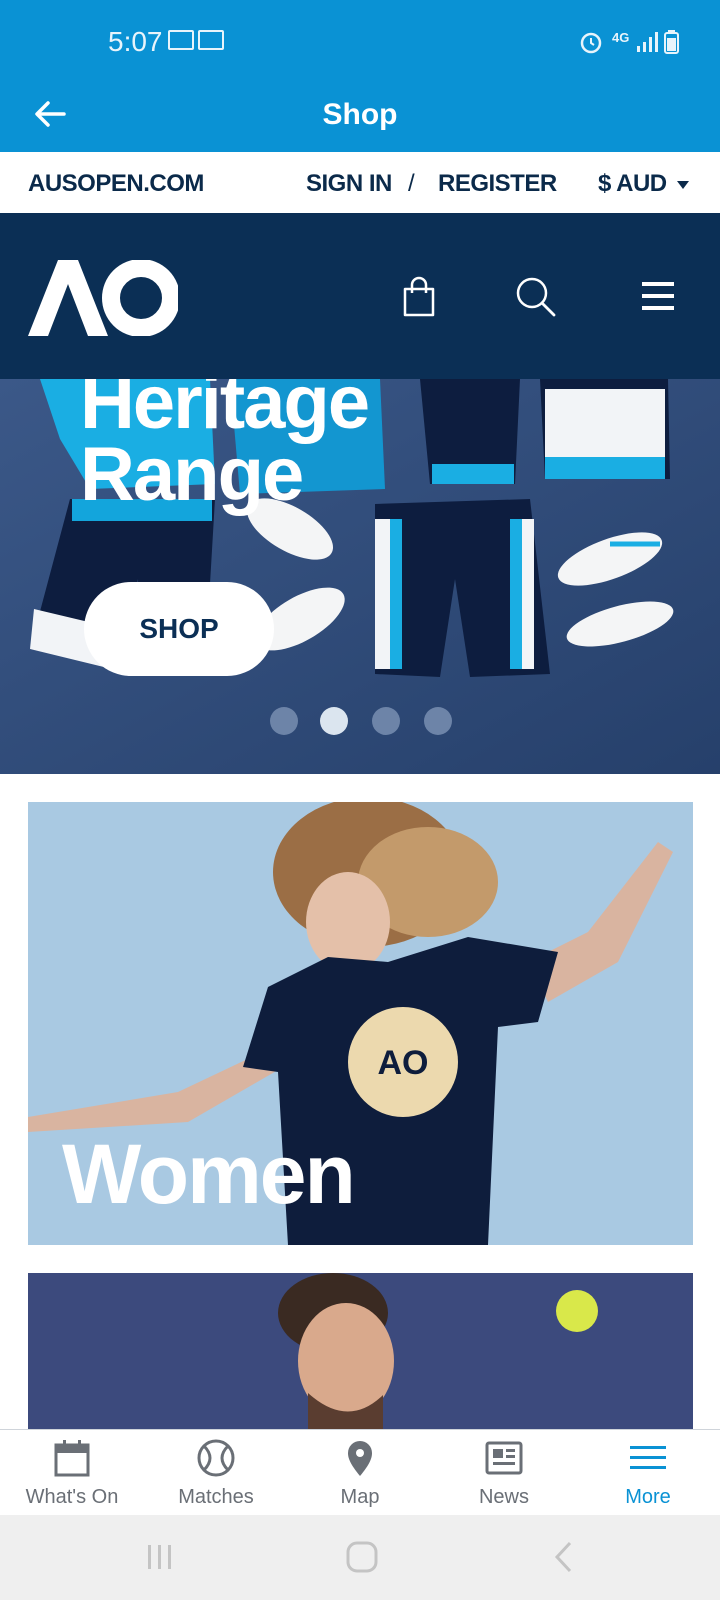 This screenshot has height=1600, width=720. I want to click on menu-icon, so click(648, 1457).